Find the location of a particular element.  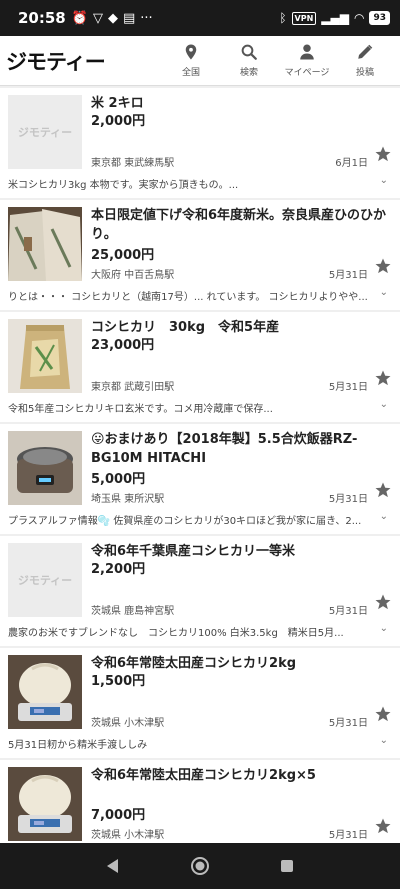

listing-price: 1,500円 is located at coordinates (118, 681).